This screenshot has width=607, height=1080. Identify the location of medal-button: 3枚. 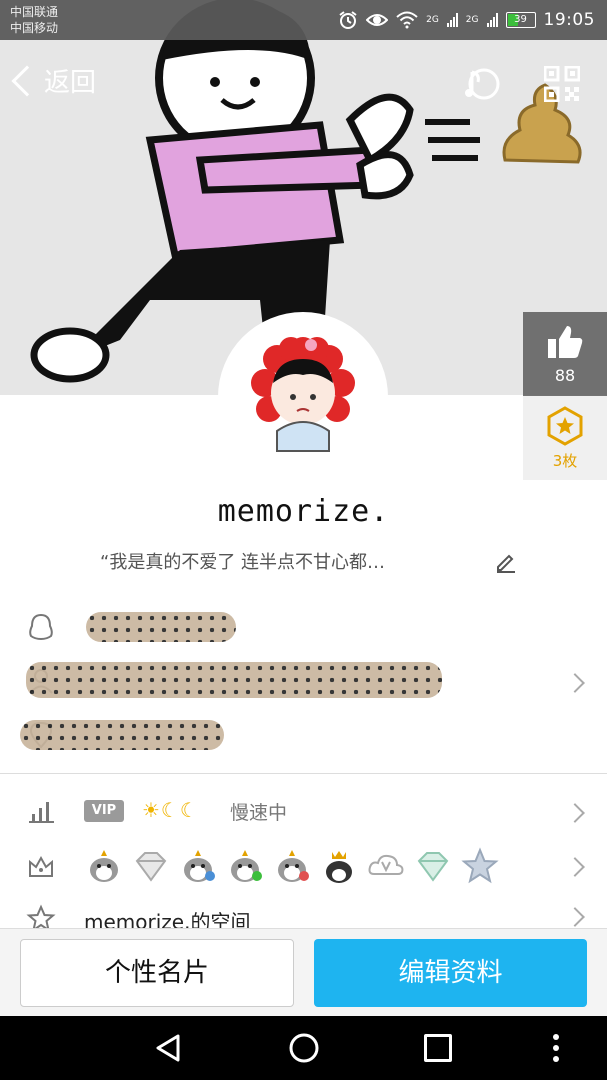
(565, 438).